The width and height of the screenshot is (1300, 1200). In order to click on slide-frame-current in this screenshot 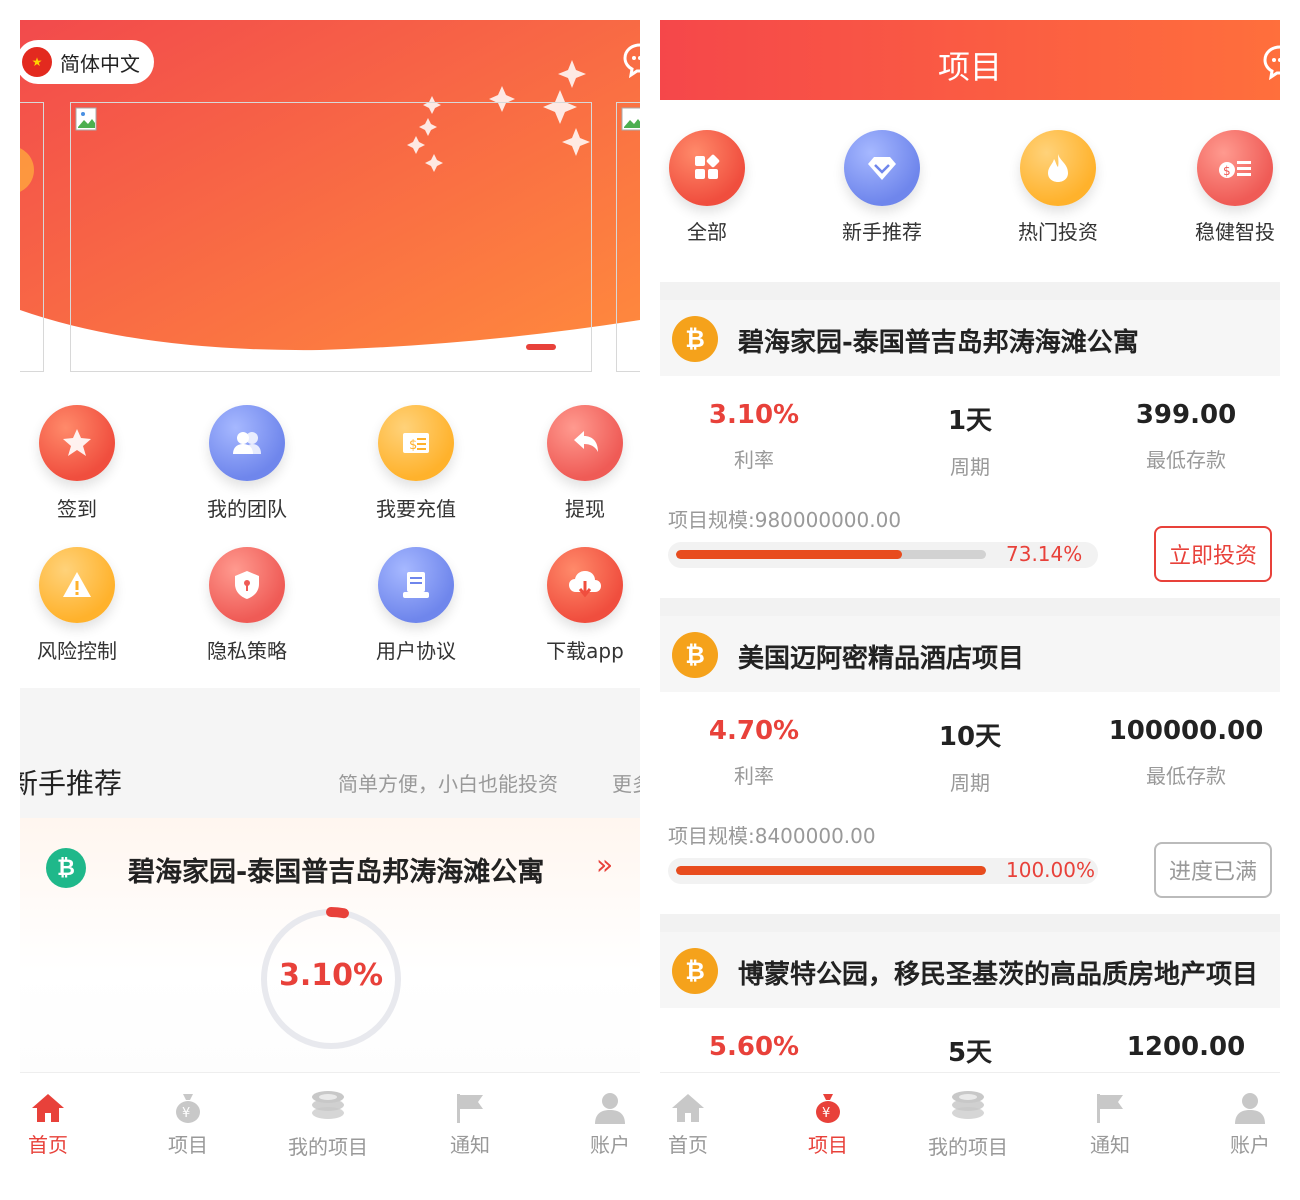, I will do `click(331, 237)`.